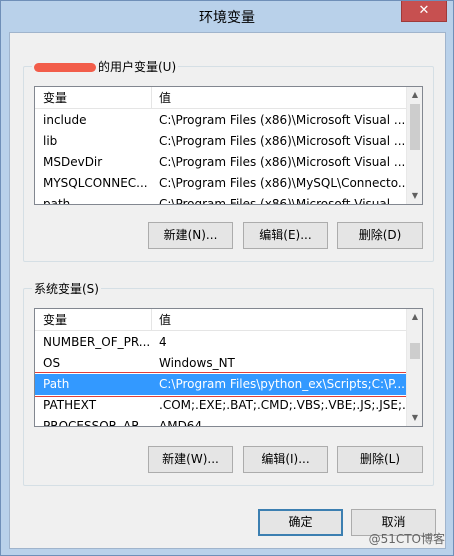 The width and height of the screenshot is (454, 556). What do you see at coordinates (163, 342) in the screenshot?
I see `var-value: 4` at bounding box center [163, 342].